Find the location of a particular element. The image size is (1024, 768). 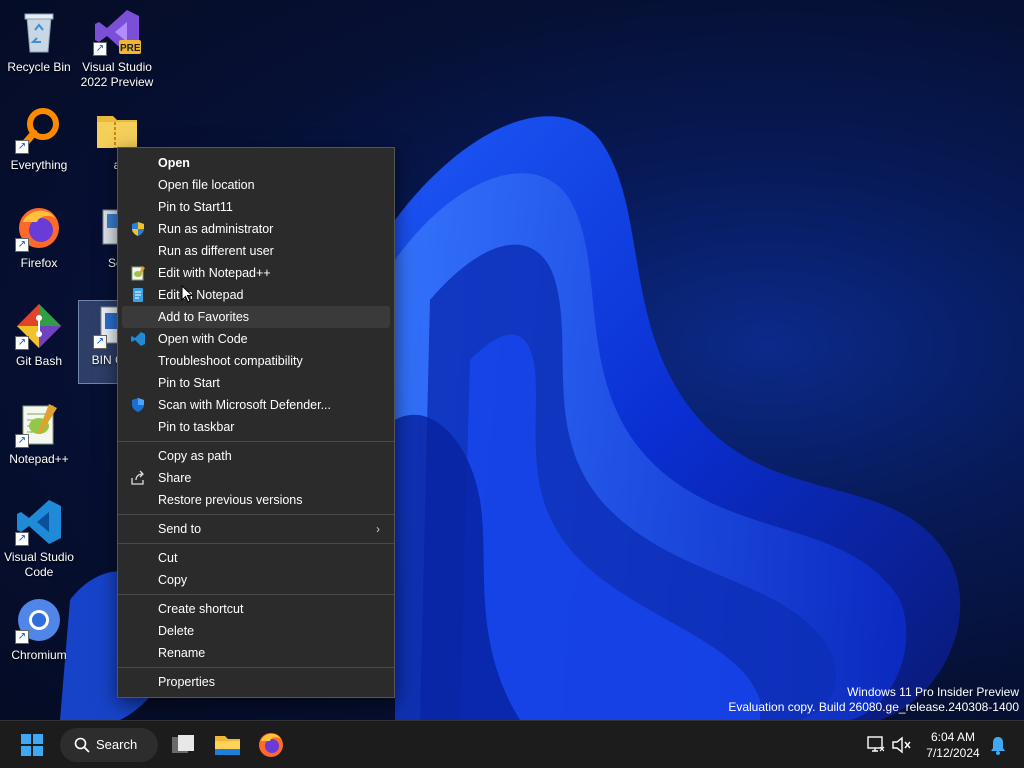

vscode-icon: ↗ is located at coordinates (39, 522).